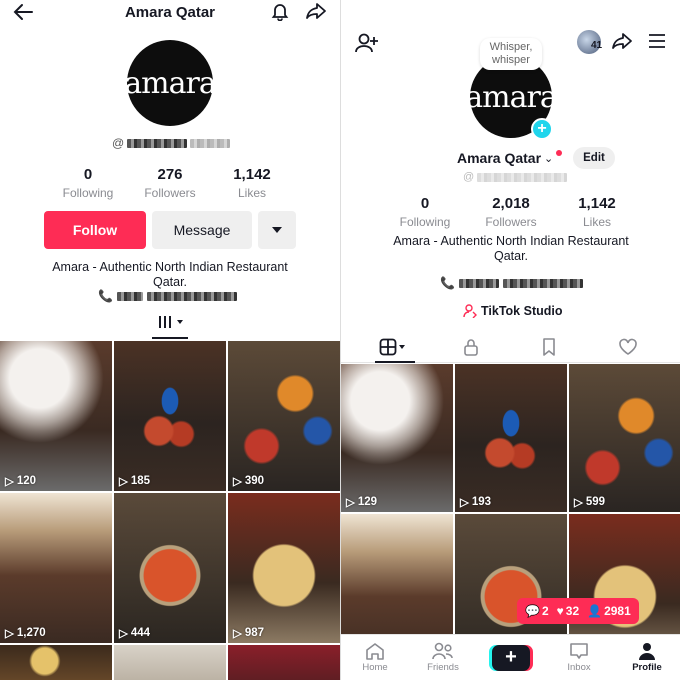 The image size is (680, 680). Describe the element at coordinates (280, 11) in the screenshot. I see `bell-icon` at that location.